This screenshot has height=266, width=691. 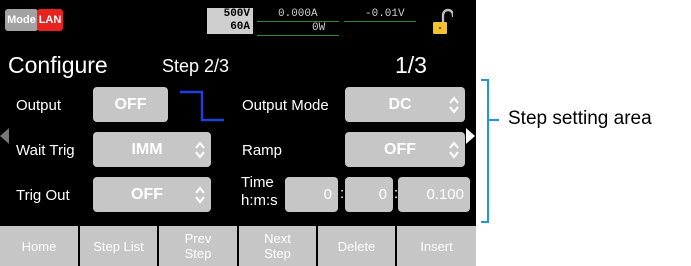 What do you see at coordinates (485, 151) in the screenshot?
I see `step-area-bracket` at bounding box center [485, 151].